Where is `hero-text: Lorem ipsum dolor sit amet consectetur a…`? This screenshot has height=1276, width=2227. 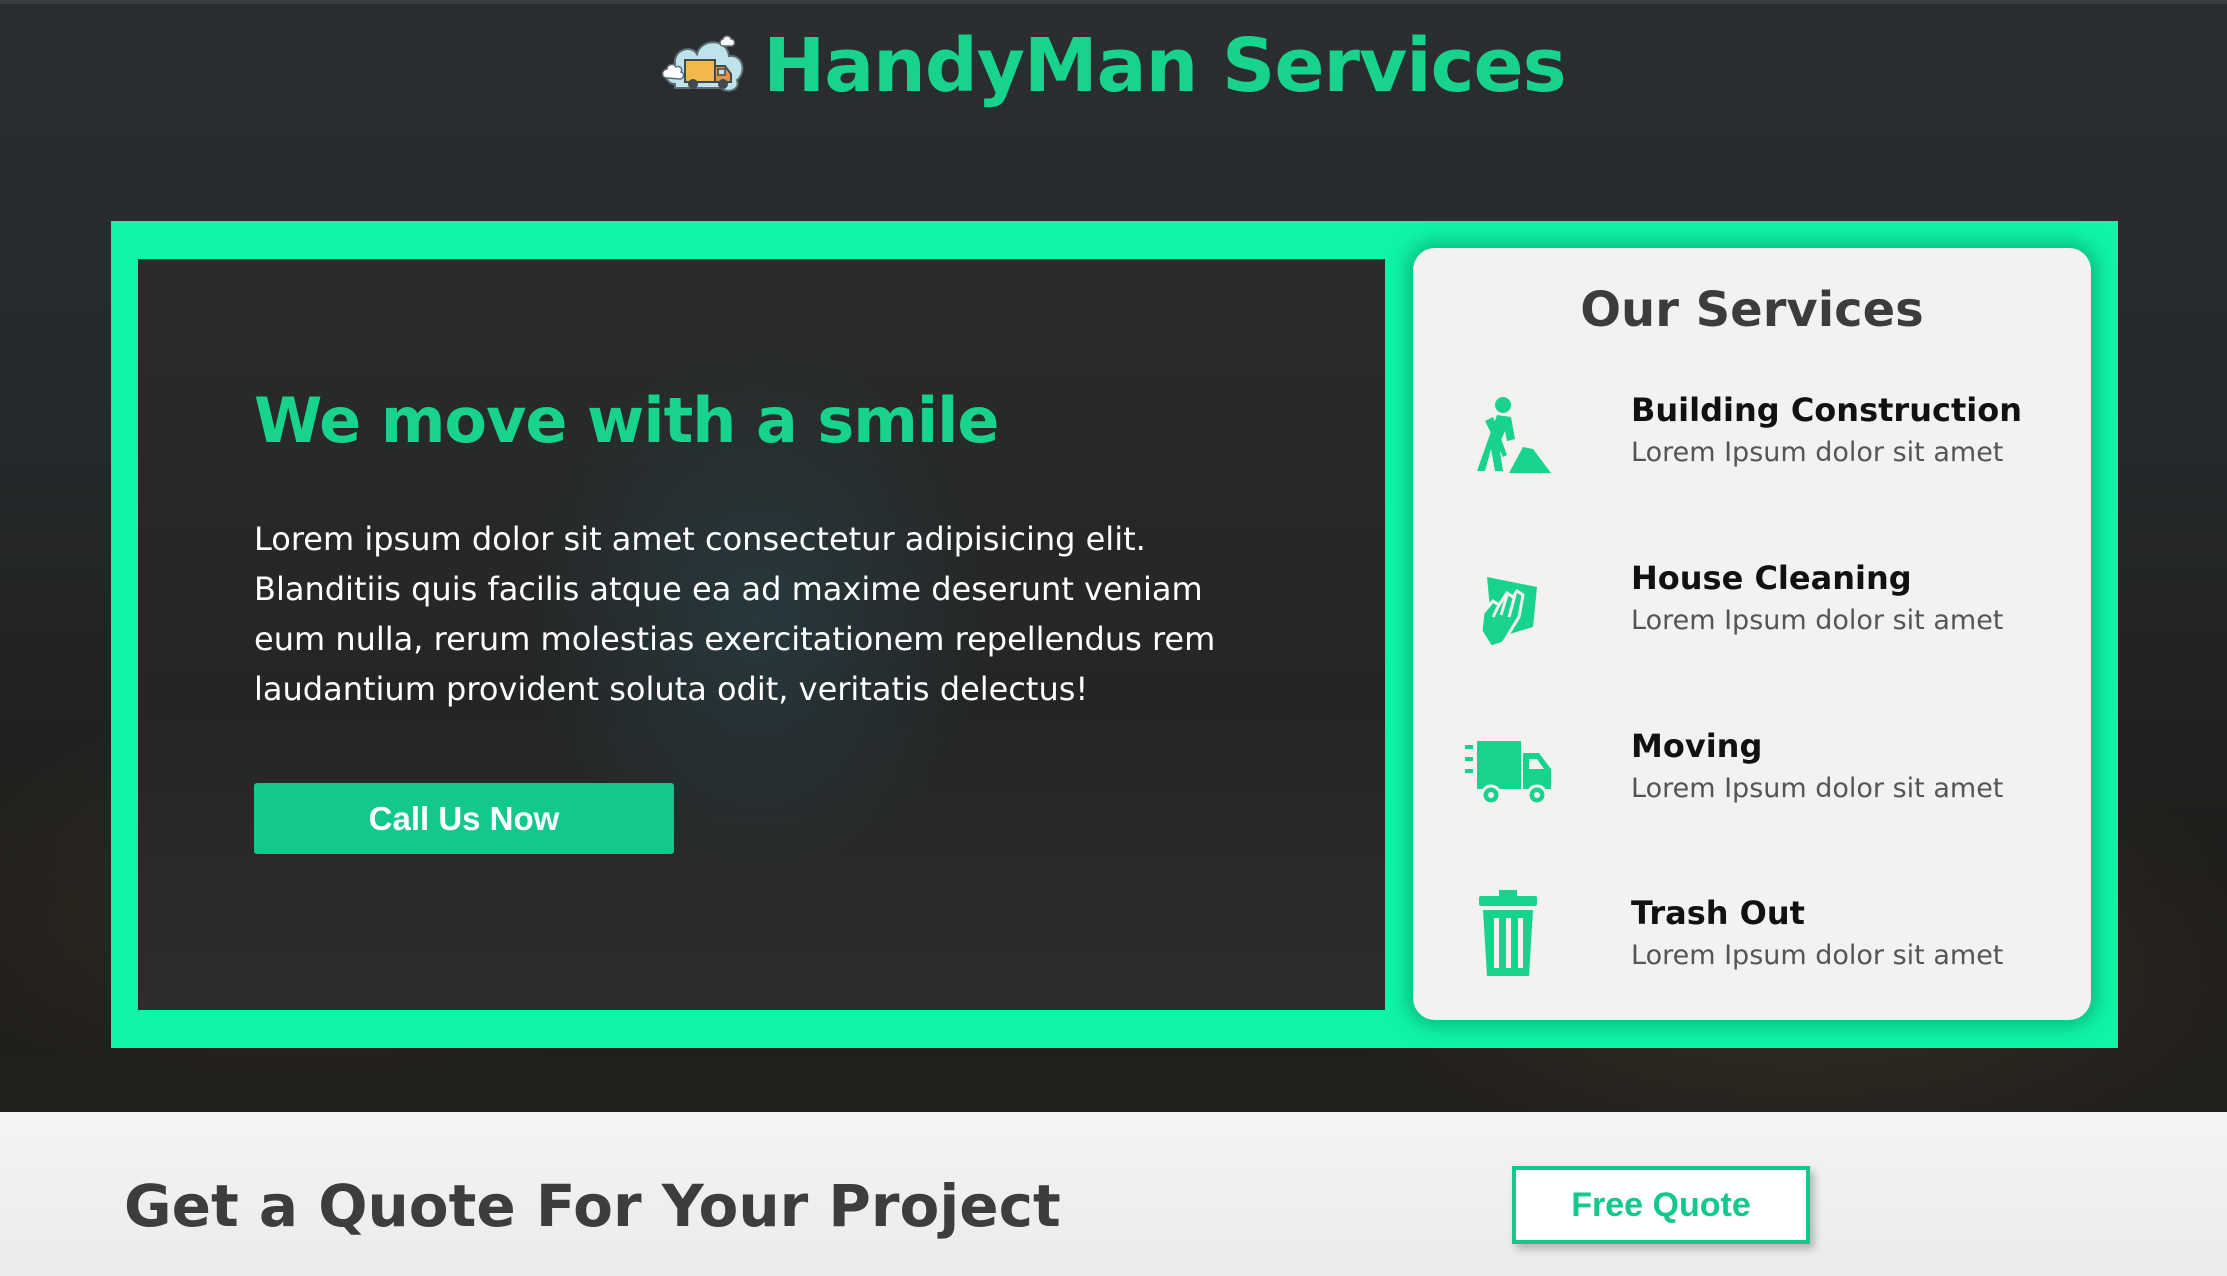
hero-text: Lorem ipsum dolor sit amet consectetur a… is located at coordinates (735, 614).